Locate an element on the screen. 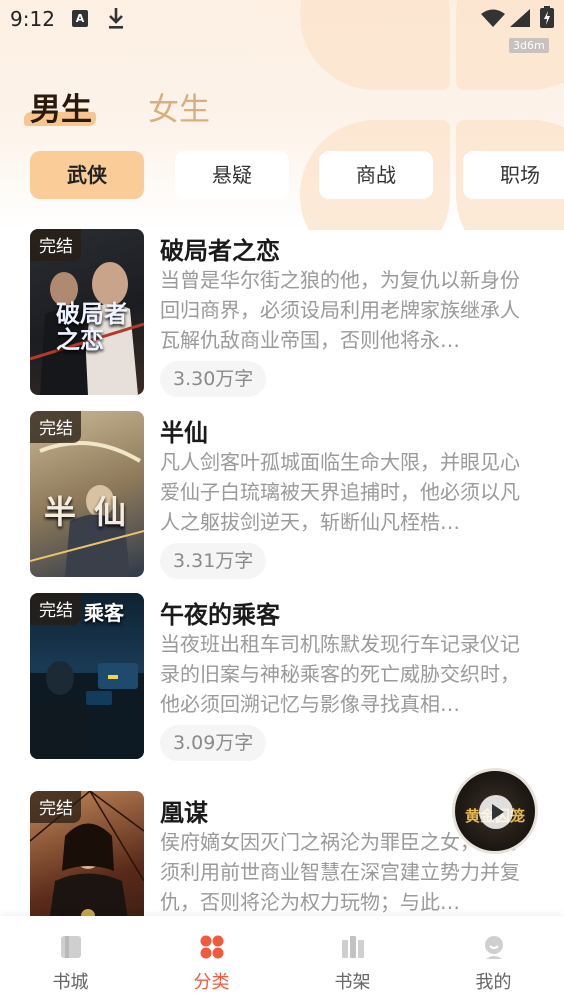 Image resolution: width=564 pixels, height=1004 pixels. word-count-badge: 3.30万字 is located at coordinates (213, 379).